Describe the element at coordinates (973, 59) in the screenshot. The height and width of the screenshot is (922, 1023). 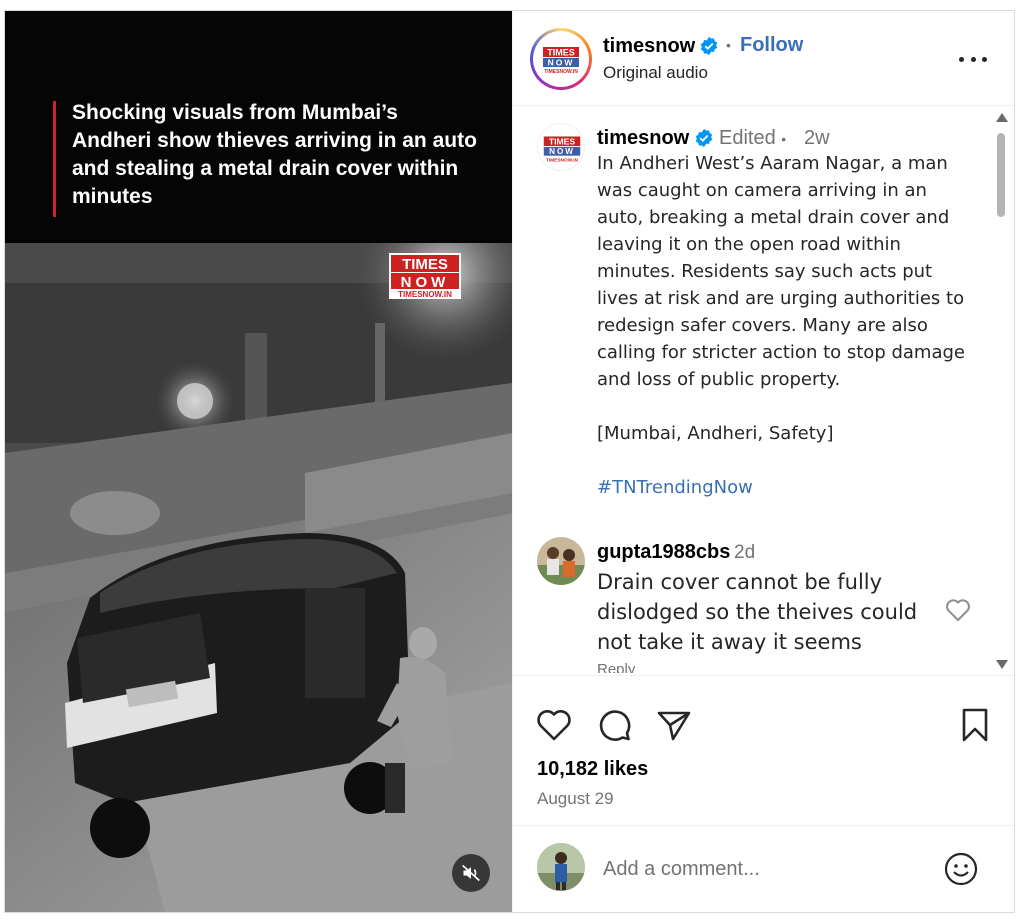
I see `more-options-icon` at that location.